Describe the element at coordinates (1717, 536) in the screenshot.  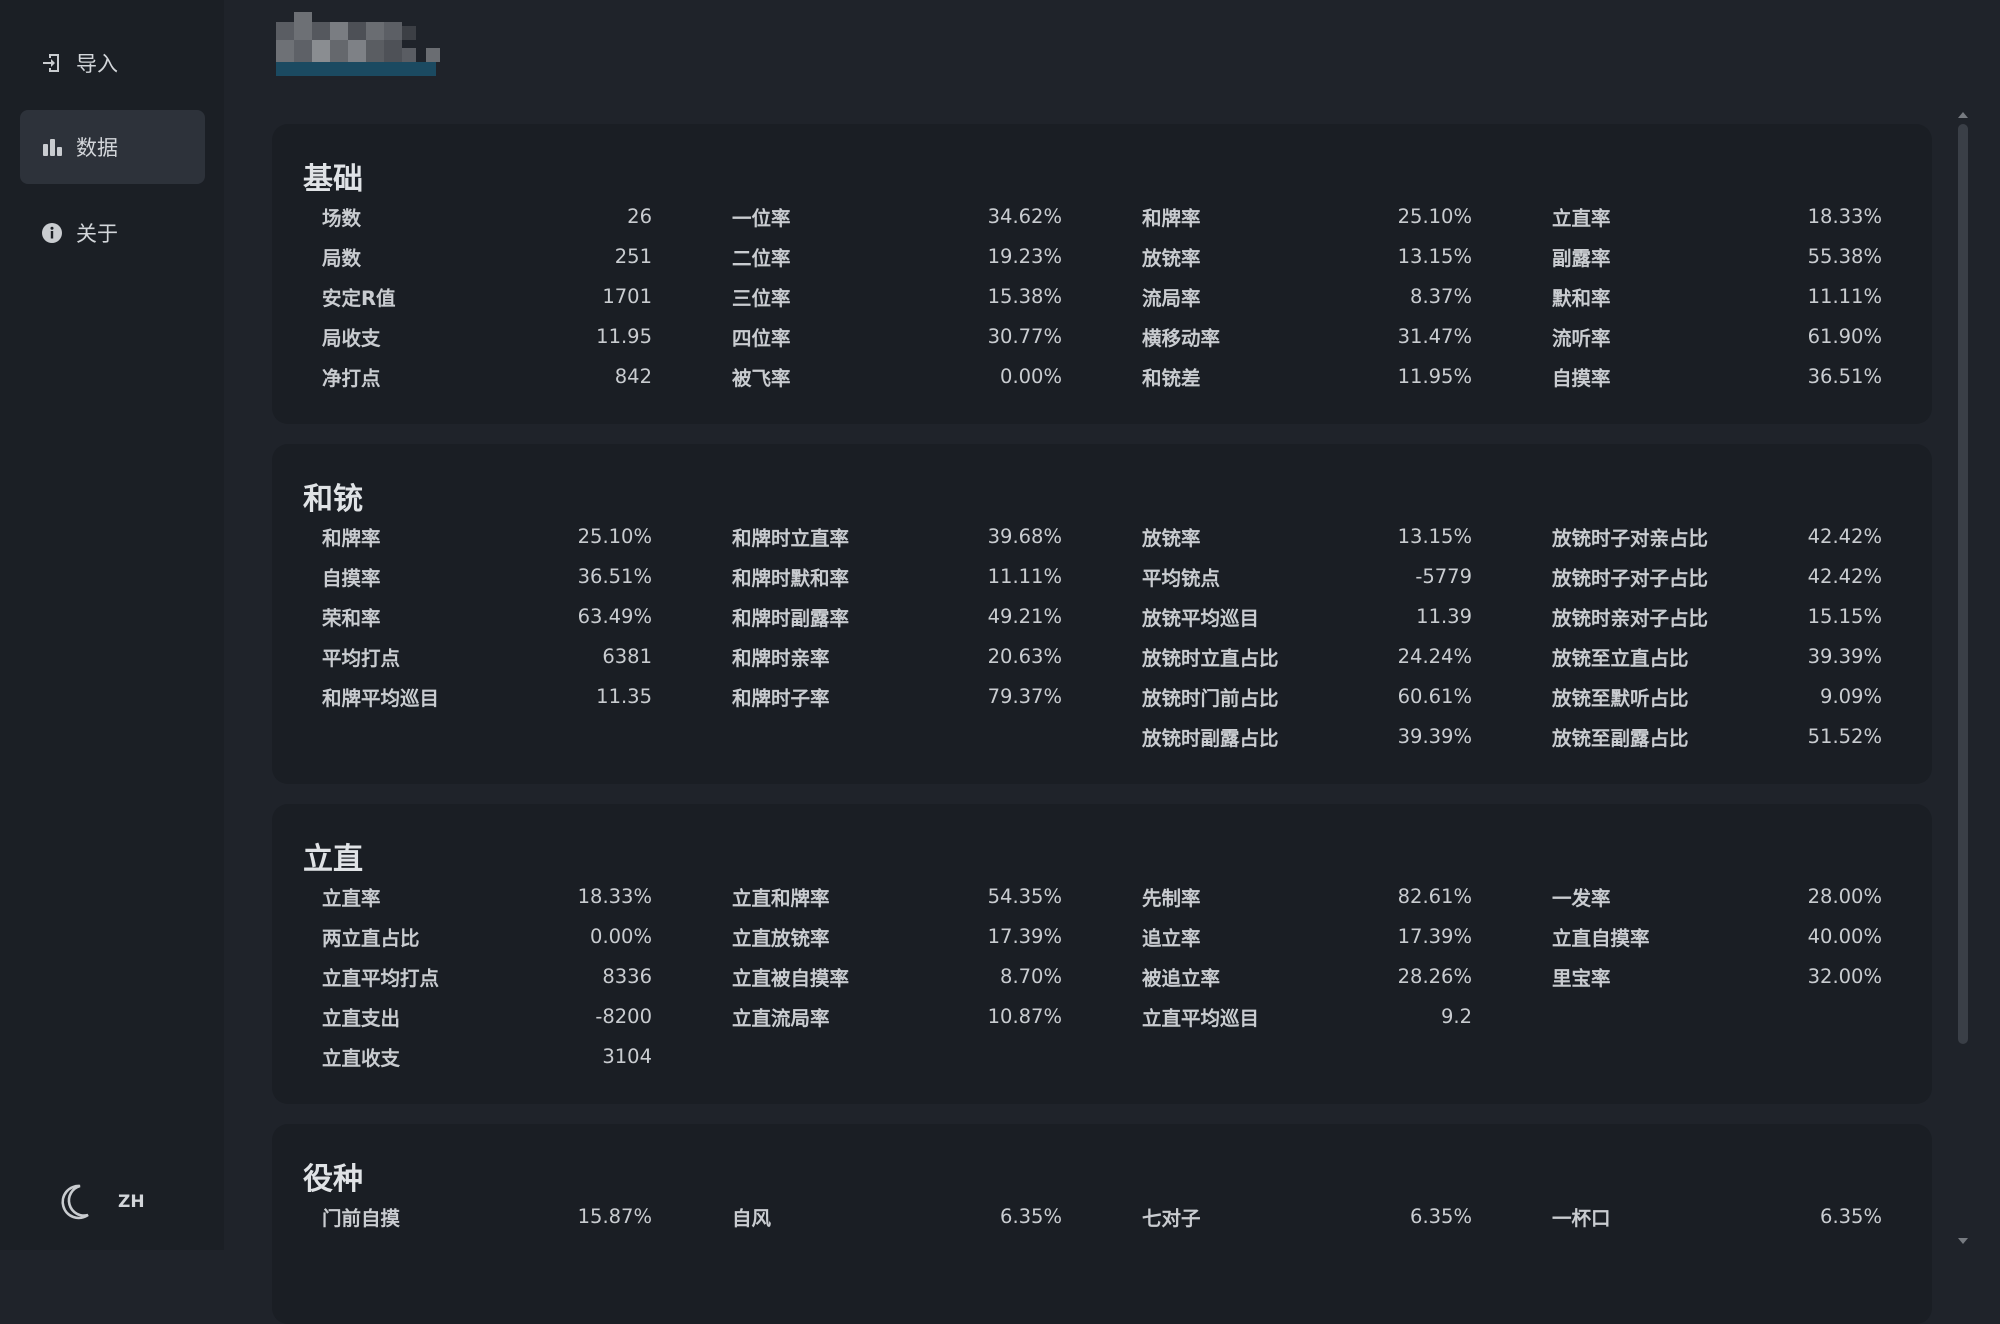
I see `stat-row: 放铳时子对亲占比 42.42%` at that location.